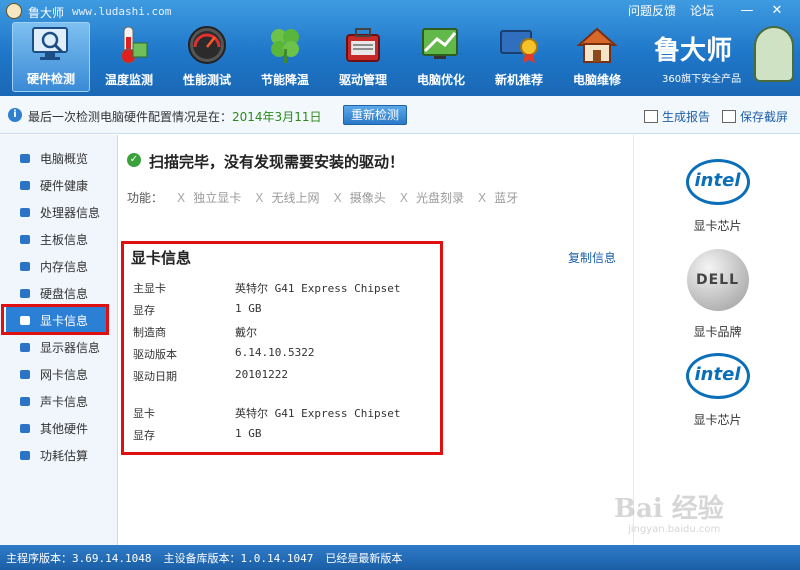  Describe the element at coordinates (79, 558) in the screenshot. I see `main-version: 主程序版本：3.69.14.1048` at that location.